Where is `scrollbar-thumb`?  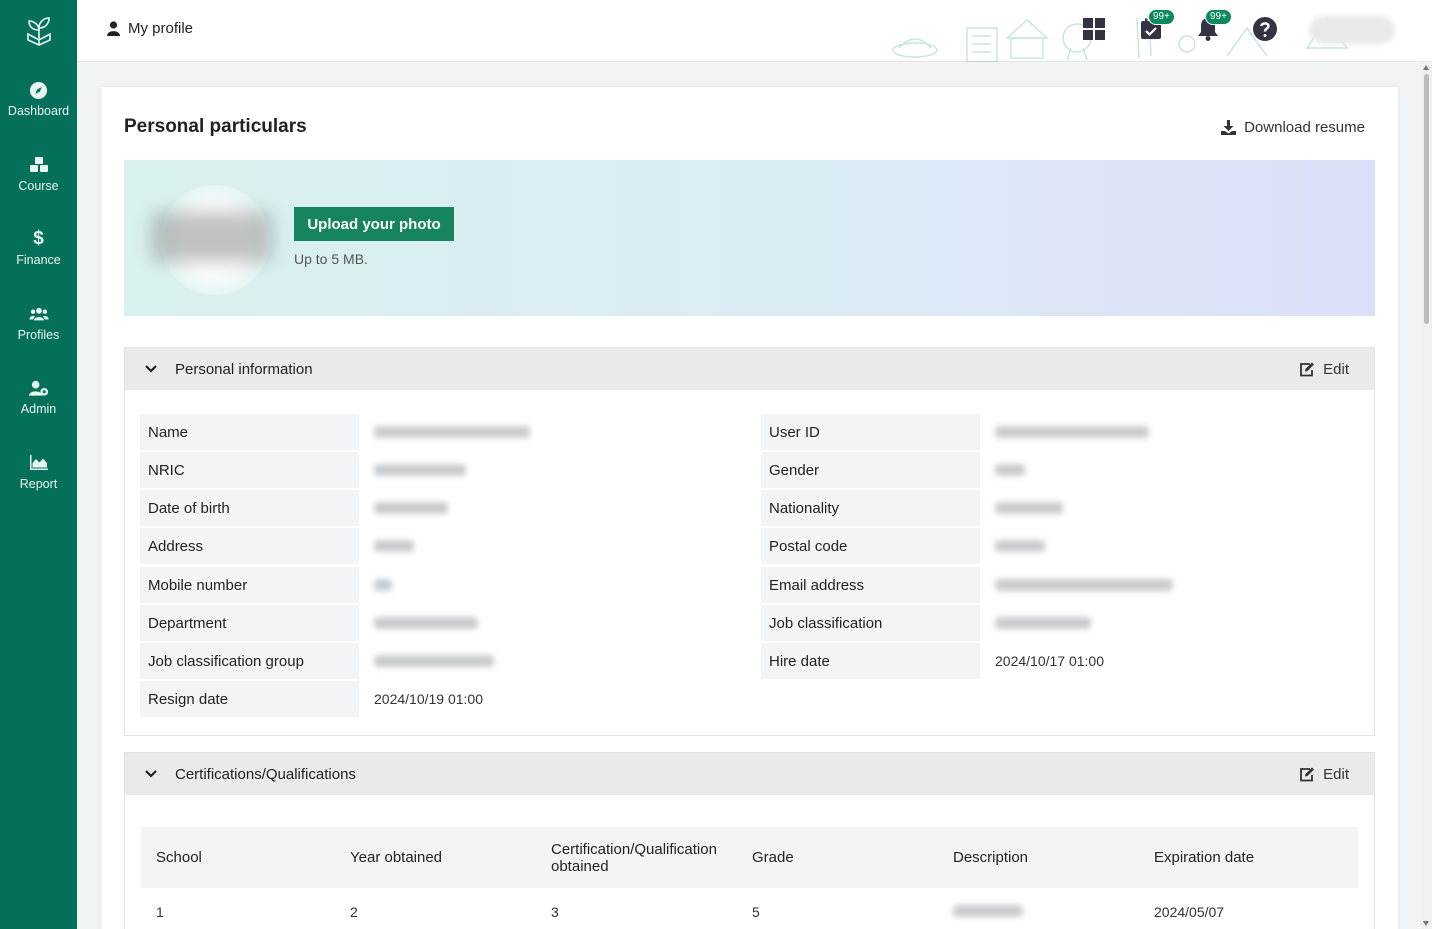 scrollbar-thumb is located at coordinates (1426, 199).